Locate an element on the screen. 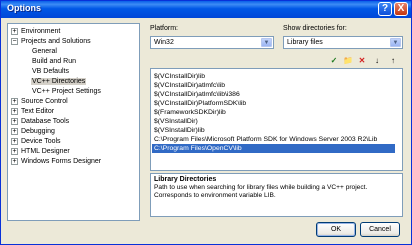 The width and height of the screenshot is (412, 245). tree-item-label: VC++ Directories is located at coordinates (59, 81).